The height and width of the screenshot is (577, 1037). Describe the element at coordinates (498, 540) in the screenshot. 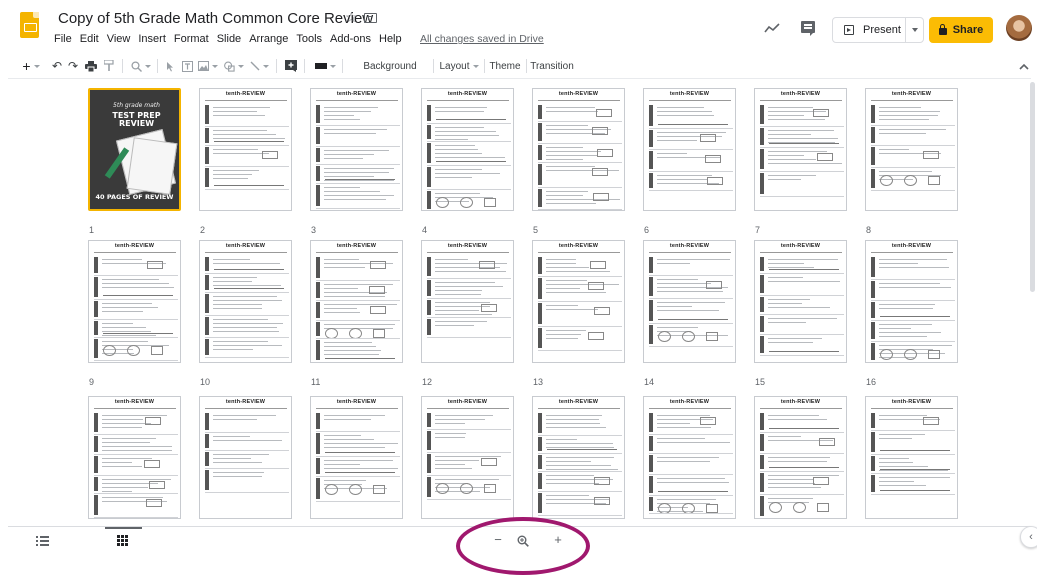

I see `zoom-out-button: −` at that location.